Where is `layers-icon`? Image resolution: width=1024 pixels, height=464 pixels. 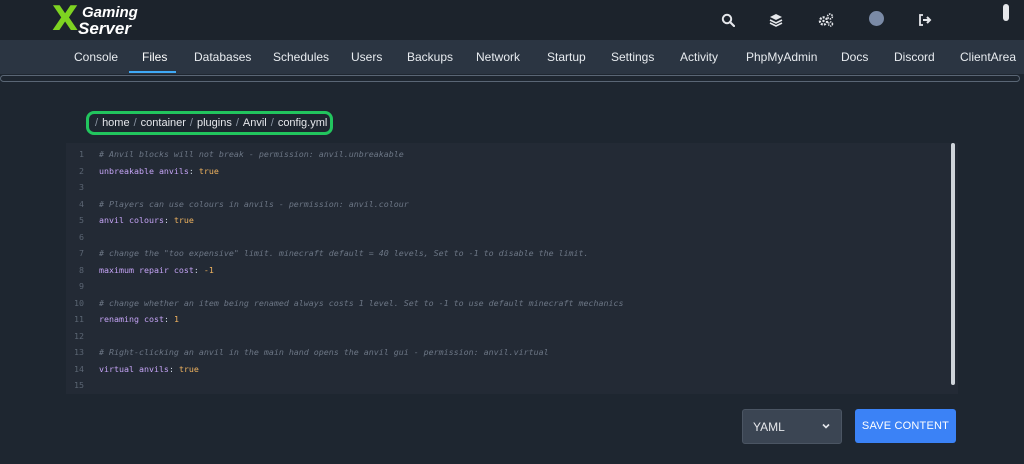
layers-icon is located at coordinates (776, 20).